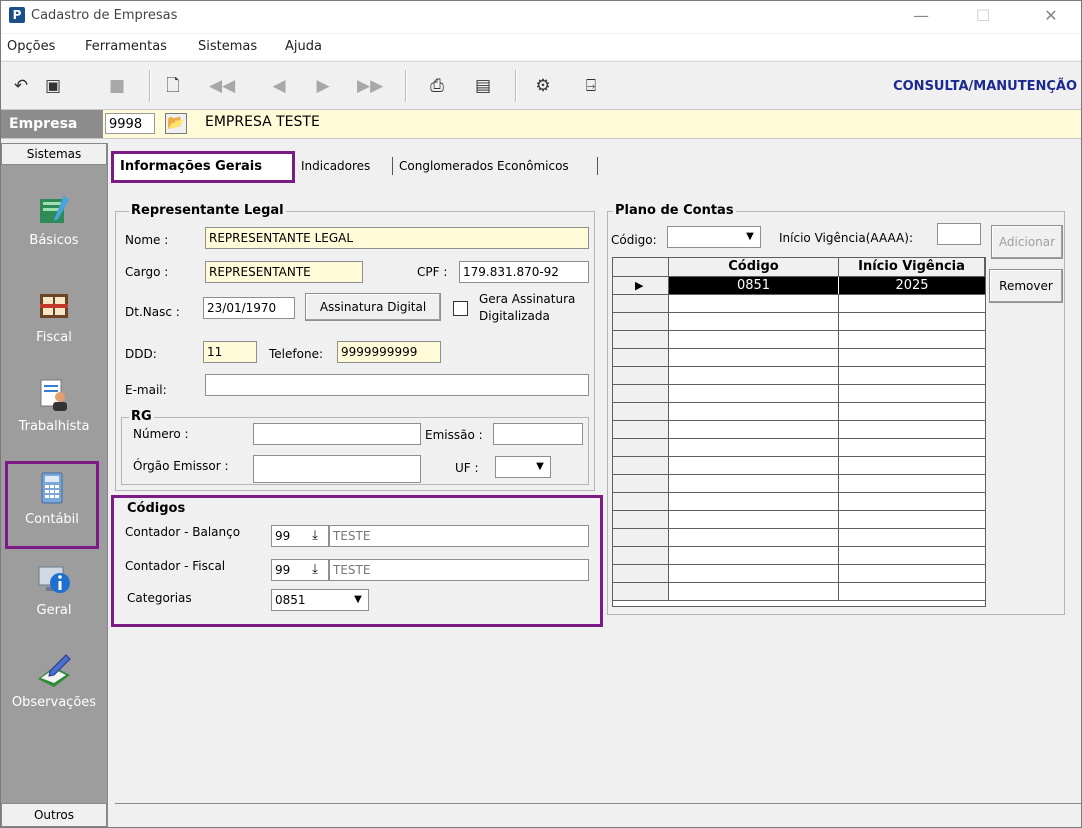 This screenshot has width=1082, height=828. I want to click on minimize-button: —, so click(921, 16).